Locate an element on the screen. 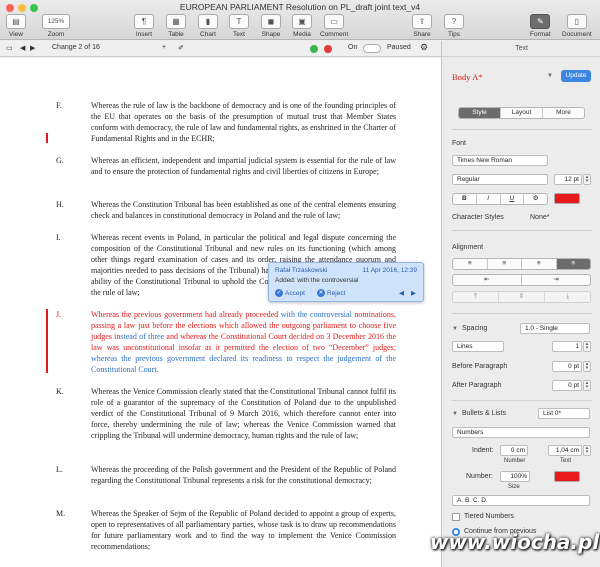 This screenshot has height=567, width=600. sidebar-toggle-icon: ▭ is located at coordinates (9, 48).